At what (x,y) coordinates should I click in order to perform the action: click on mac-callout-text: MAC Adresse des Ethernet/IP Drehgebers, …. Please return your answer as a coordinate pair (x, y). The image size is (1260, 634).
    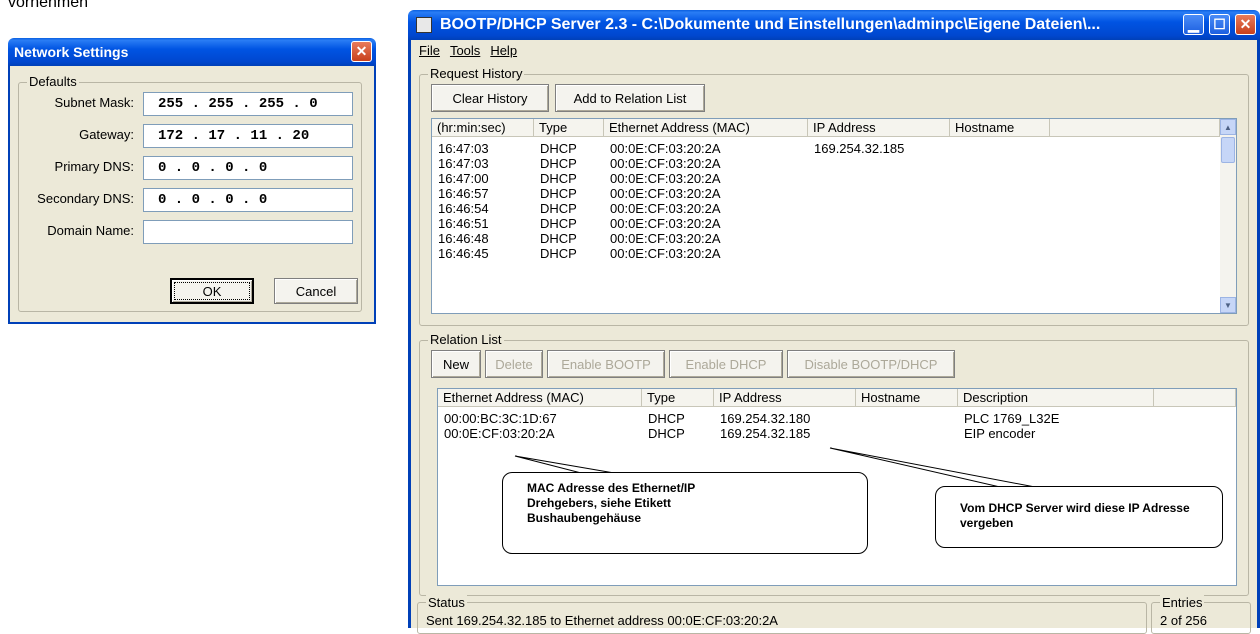
    Looking at the image, I should click on (611, 503).